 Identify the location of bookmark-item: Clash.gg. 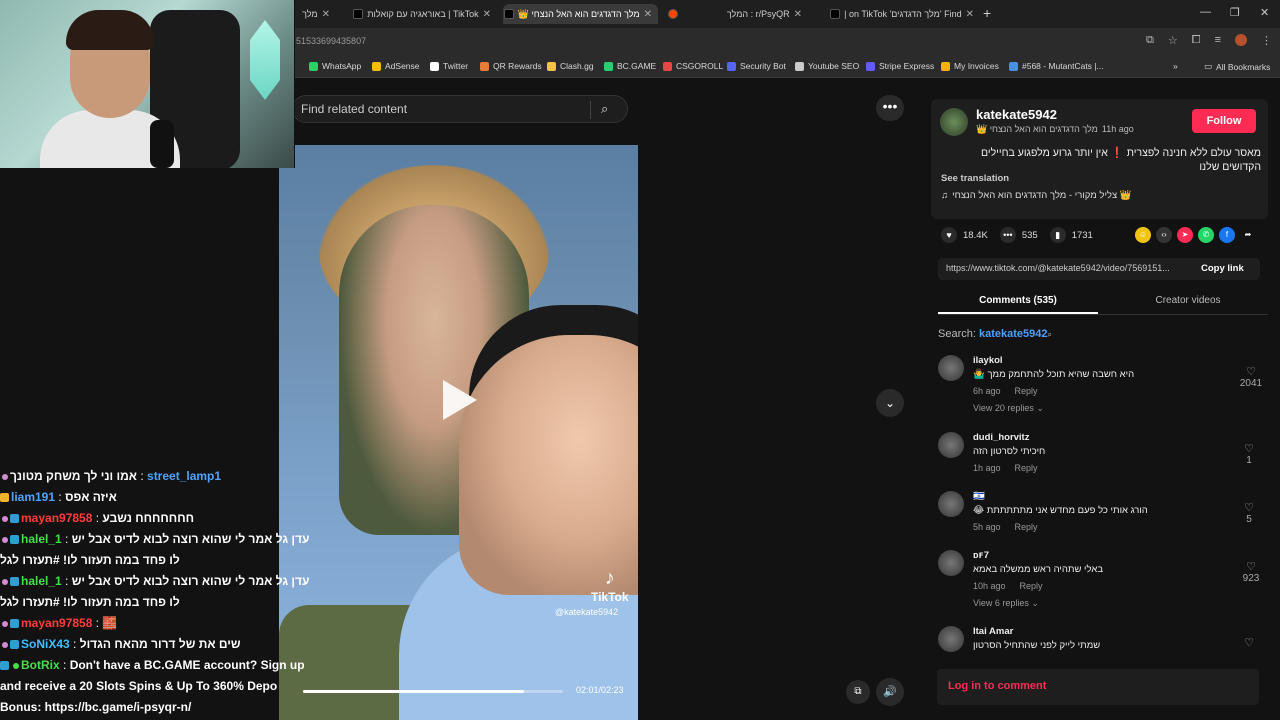
(570, 66).